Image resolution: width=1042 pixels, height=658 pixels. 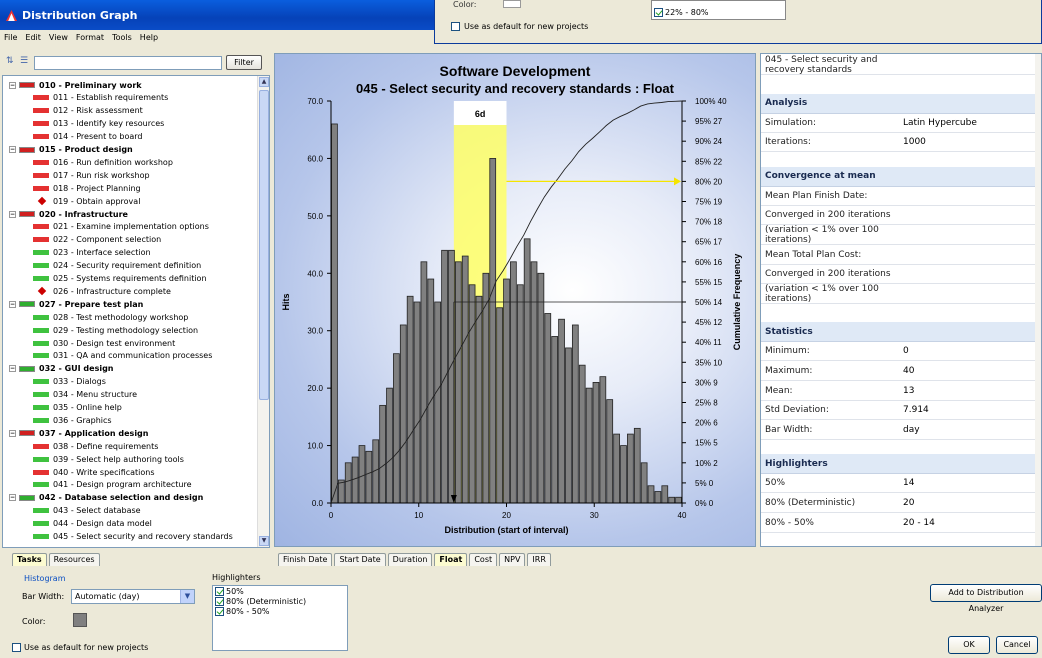 What do you see at coordinates (71, 150) in the screenshot?
I see `tree-group-row: − 015 - Product design` at bounding box center [71, 150].